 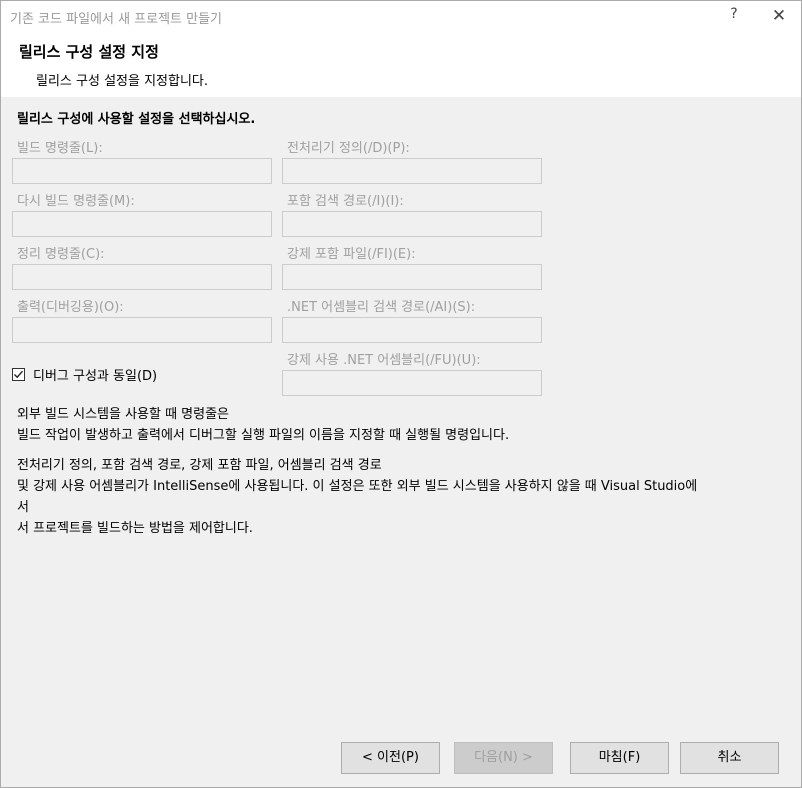 What do you see at coordinates (95, 376) in the screenshot?
I see `same-as-debug-label: 디버그 구성과 동일(D)` at bounding box center [95, 376].